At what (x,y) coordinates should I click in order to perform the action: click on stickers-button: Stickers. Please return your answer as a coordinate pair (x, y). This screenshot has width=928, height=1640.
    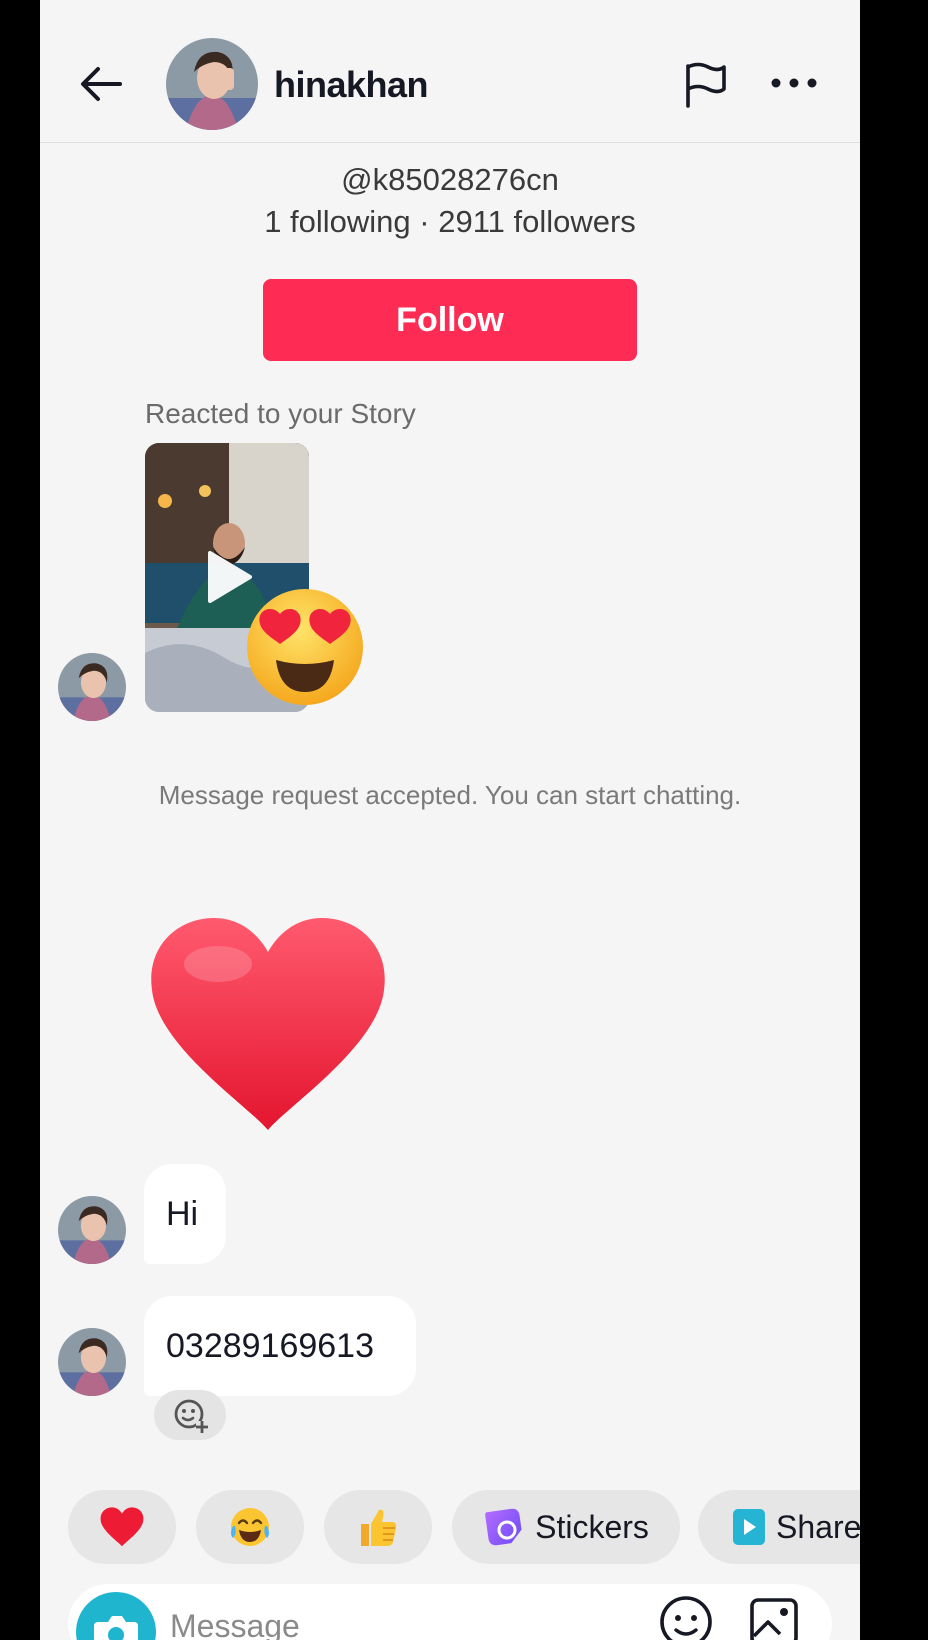
    Looking at the image, I should click on (566, 1527).